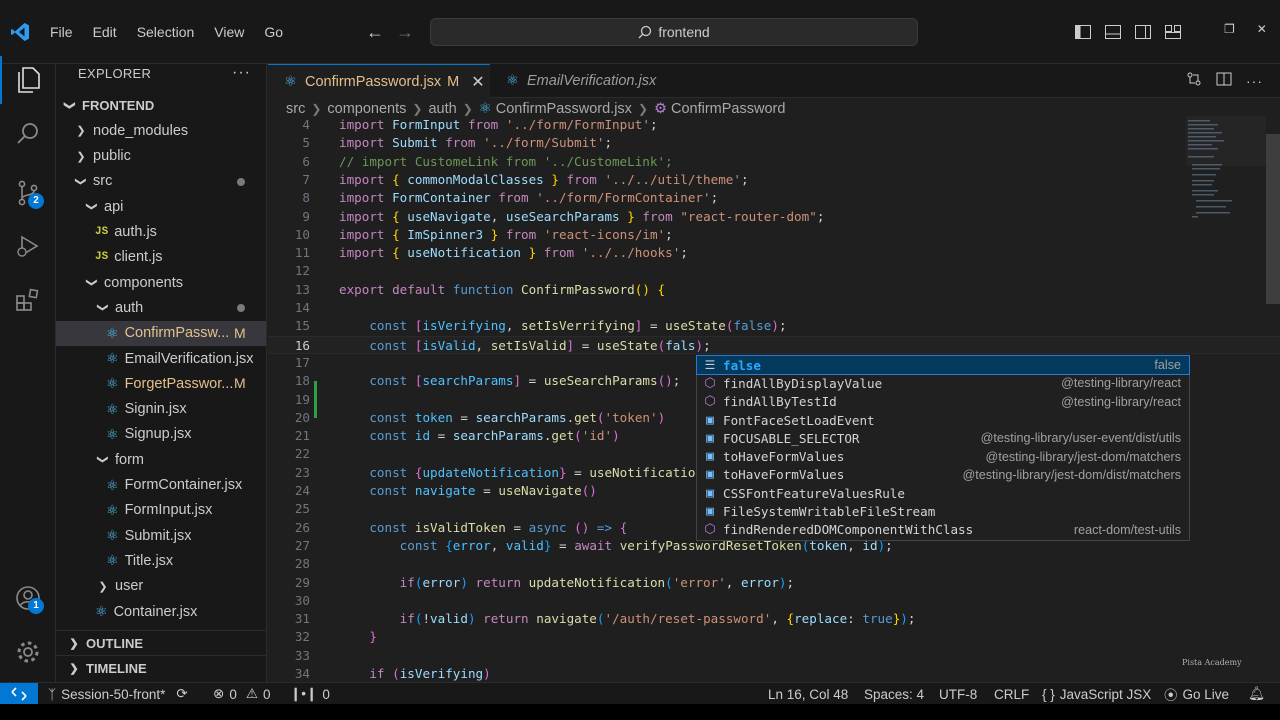 This screenshot has height=720, width=1280. I want to click on customize-layout-icon, so click(1173, 32).